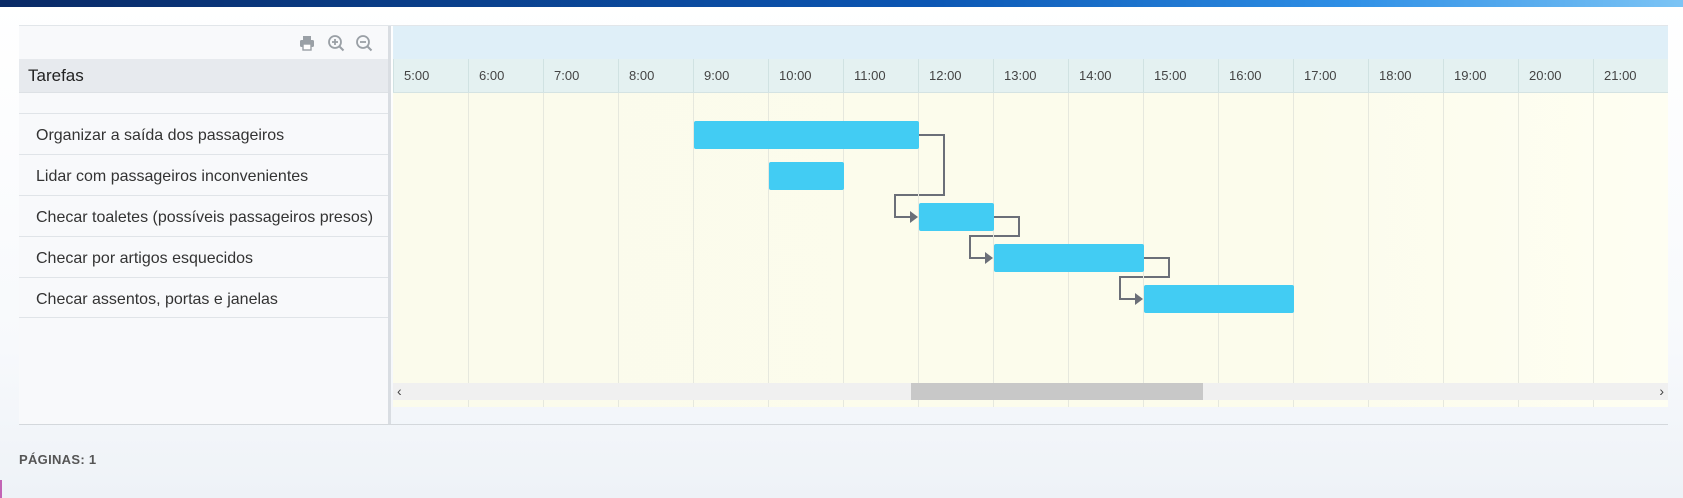 The image size is (1683, 498). I want to click on hour-cell: 9:00, so click(730, 75).